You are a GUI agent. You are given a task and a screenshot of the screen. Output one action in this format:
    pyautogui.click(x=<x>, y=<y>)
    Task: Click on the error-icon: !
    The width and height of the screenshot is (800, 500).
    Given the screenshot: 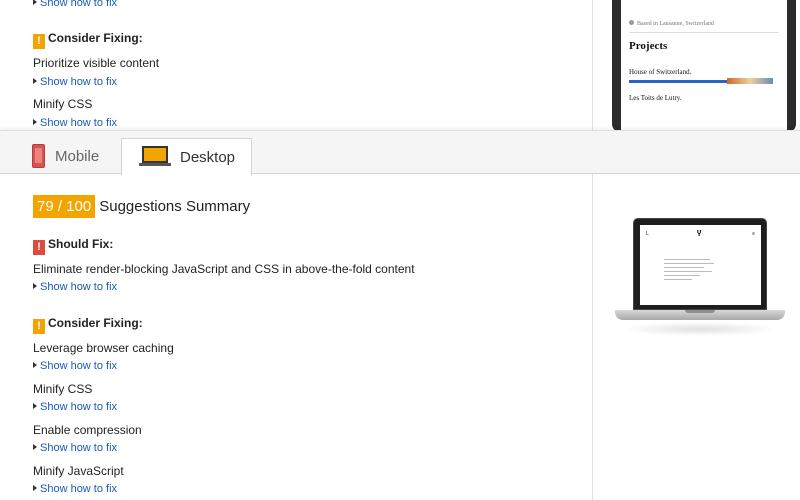 What is the action you would take?
    pyautogui.click(x=39, y=247)
    